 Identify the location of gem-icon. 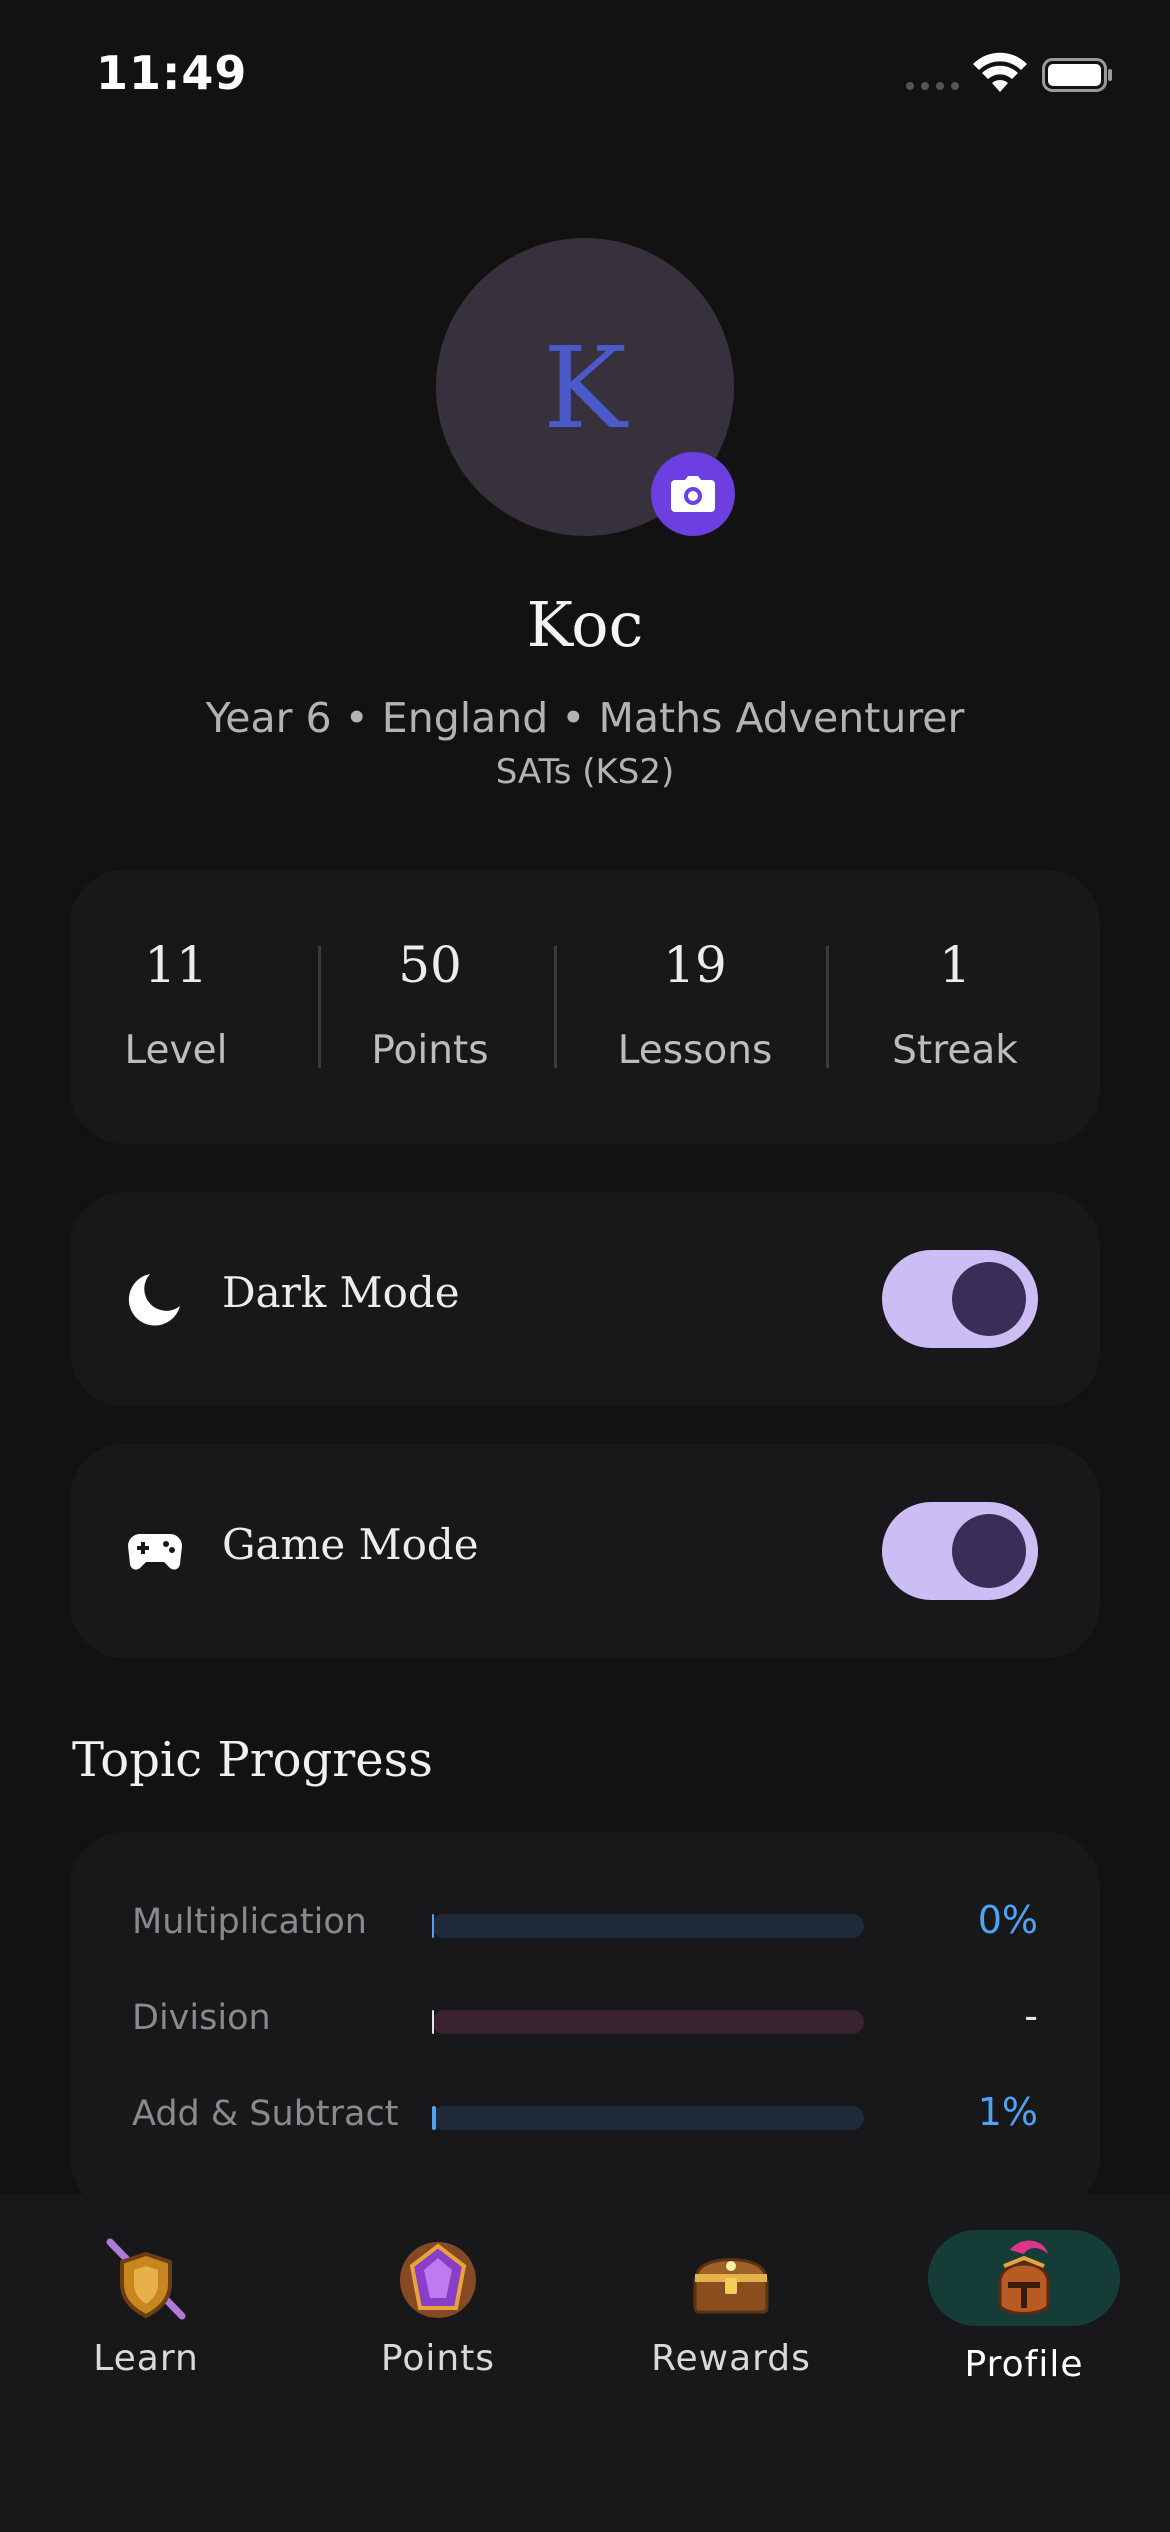
(438, 2280).